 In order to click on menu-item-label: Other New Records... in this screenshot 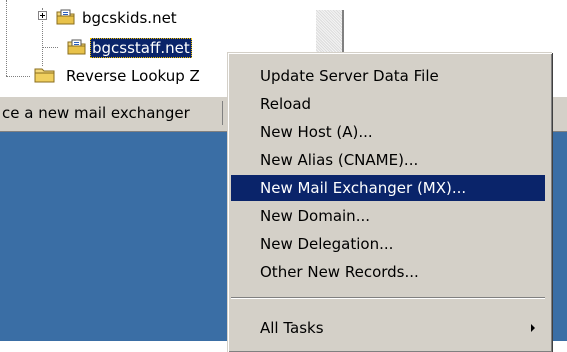, I will do `click(339, 272)`.